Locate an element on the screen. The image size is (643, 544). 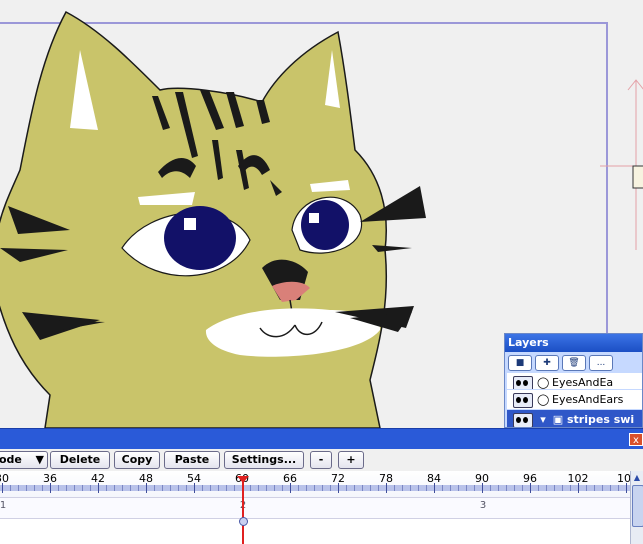
scrollbar-thumb is located at coordinates (637, 506).